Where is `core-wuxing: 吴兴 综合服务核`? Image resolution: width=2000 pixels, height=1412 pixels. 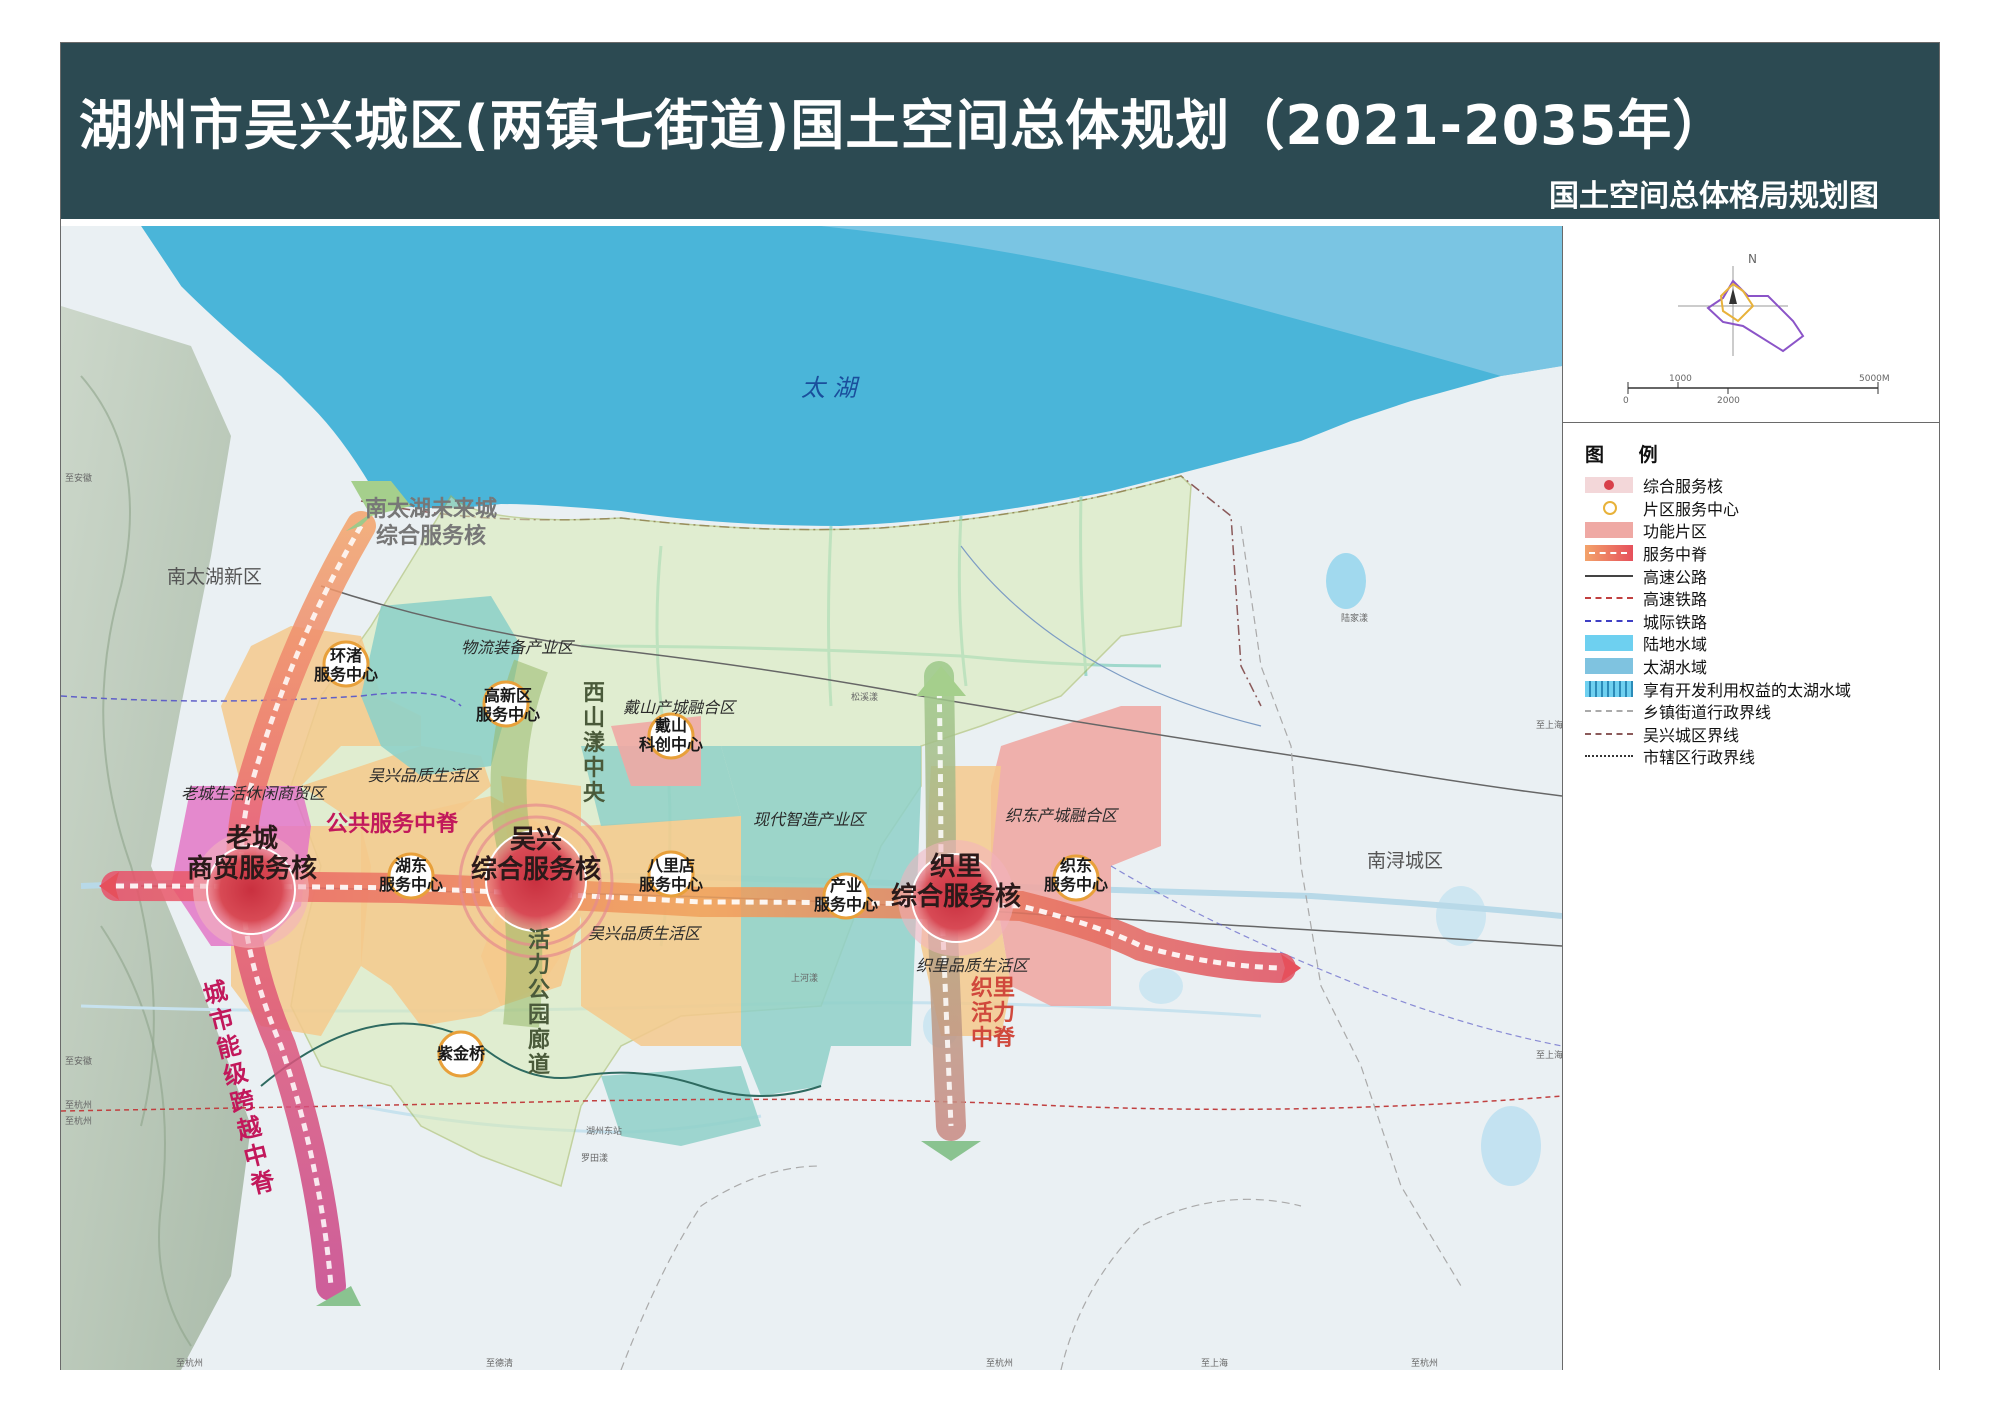 core-wuxing: 吴兴 综合服务核 is located at coordinates (535, 855).